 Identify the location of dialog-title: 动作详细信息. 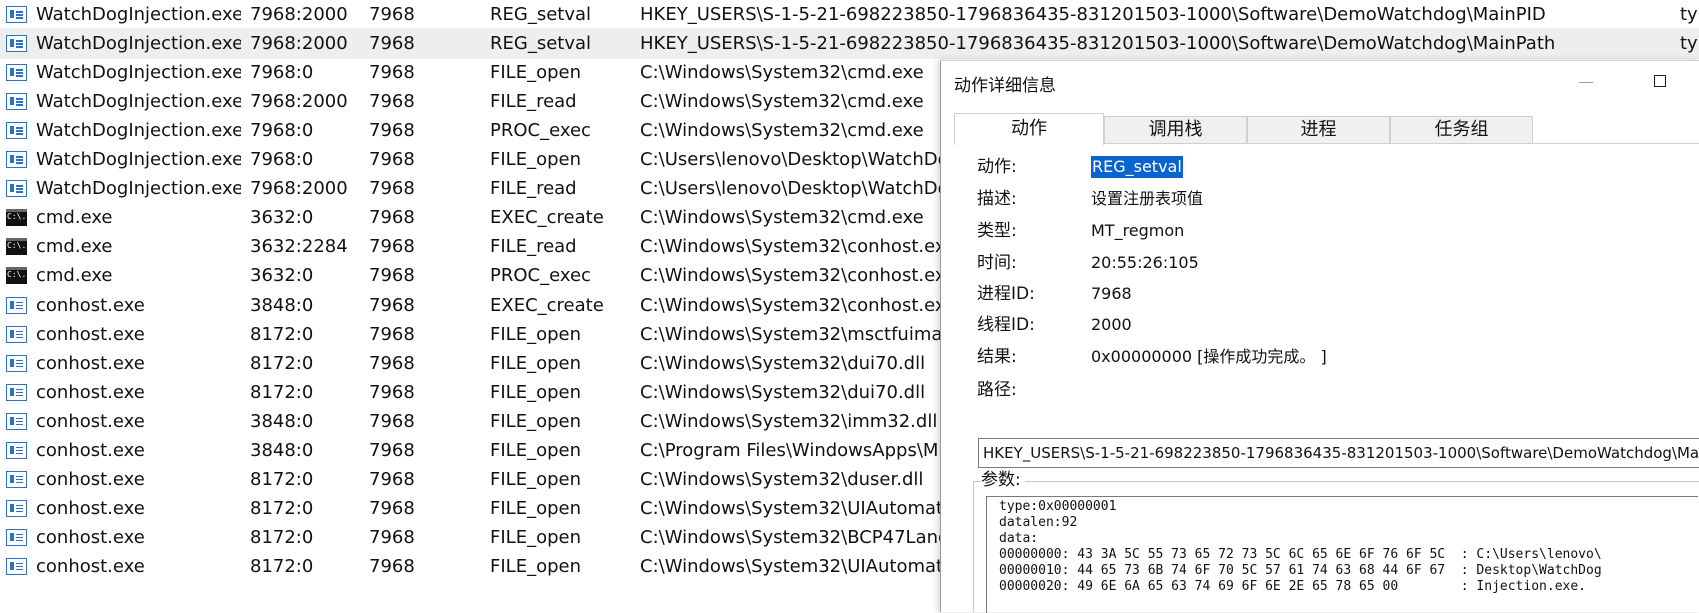
(1005, 86).